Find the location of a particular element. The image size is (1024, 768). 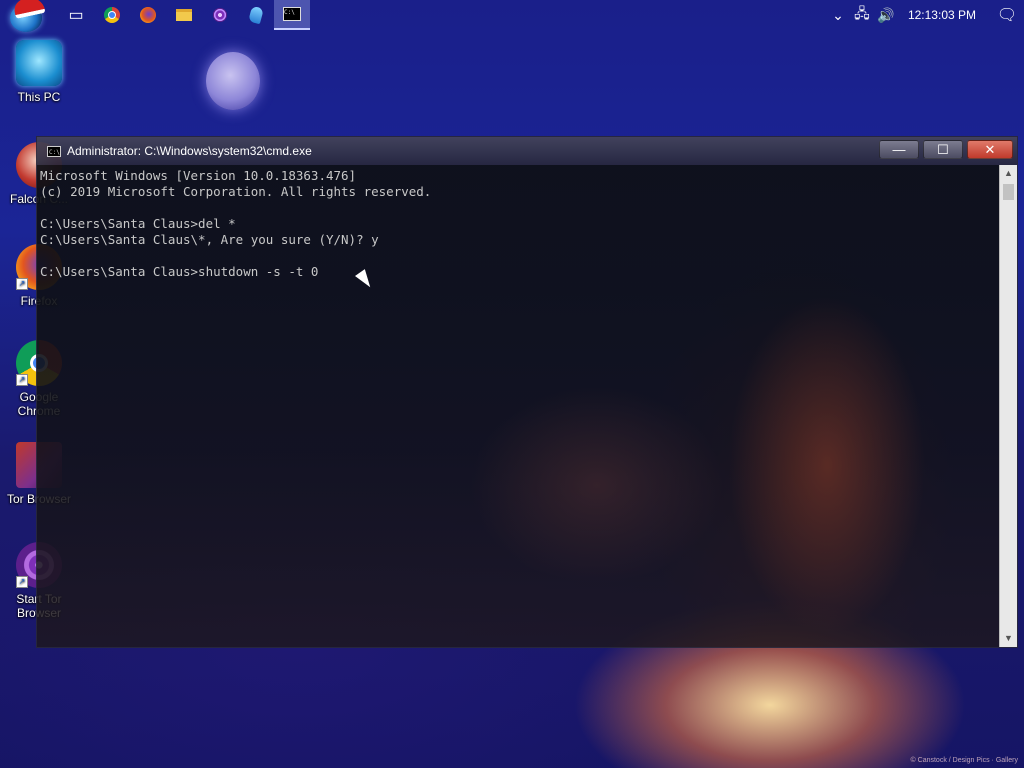

start-button is located at coordinates (26, 16).